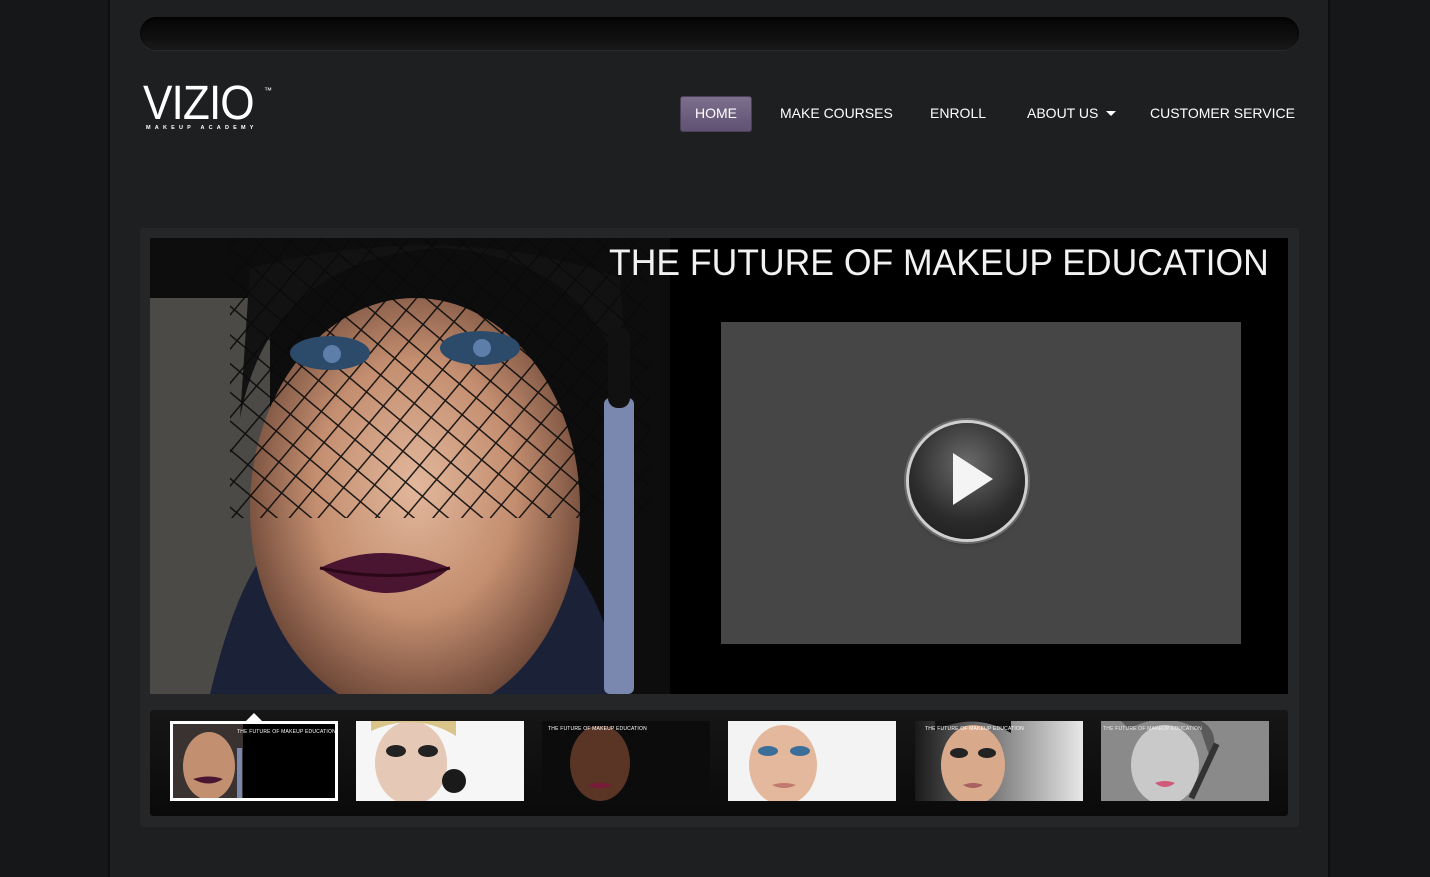 This screenshot has height=877, width=1430. I want to click on thumbnail-5-image, so click(999, 761).